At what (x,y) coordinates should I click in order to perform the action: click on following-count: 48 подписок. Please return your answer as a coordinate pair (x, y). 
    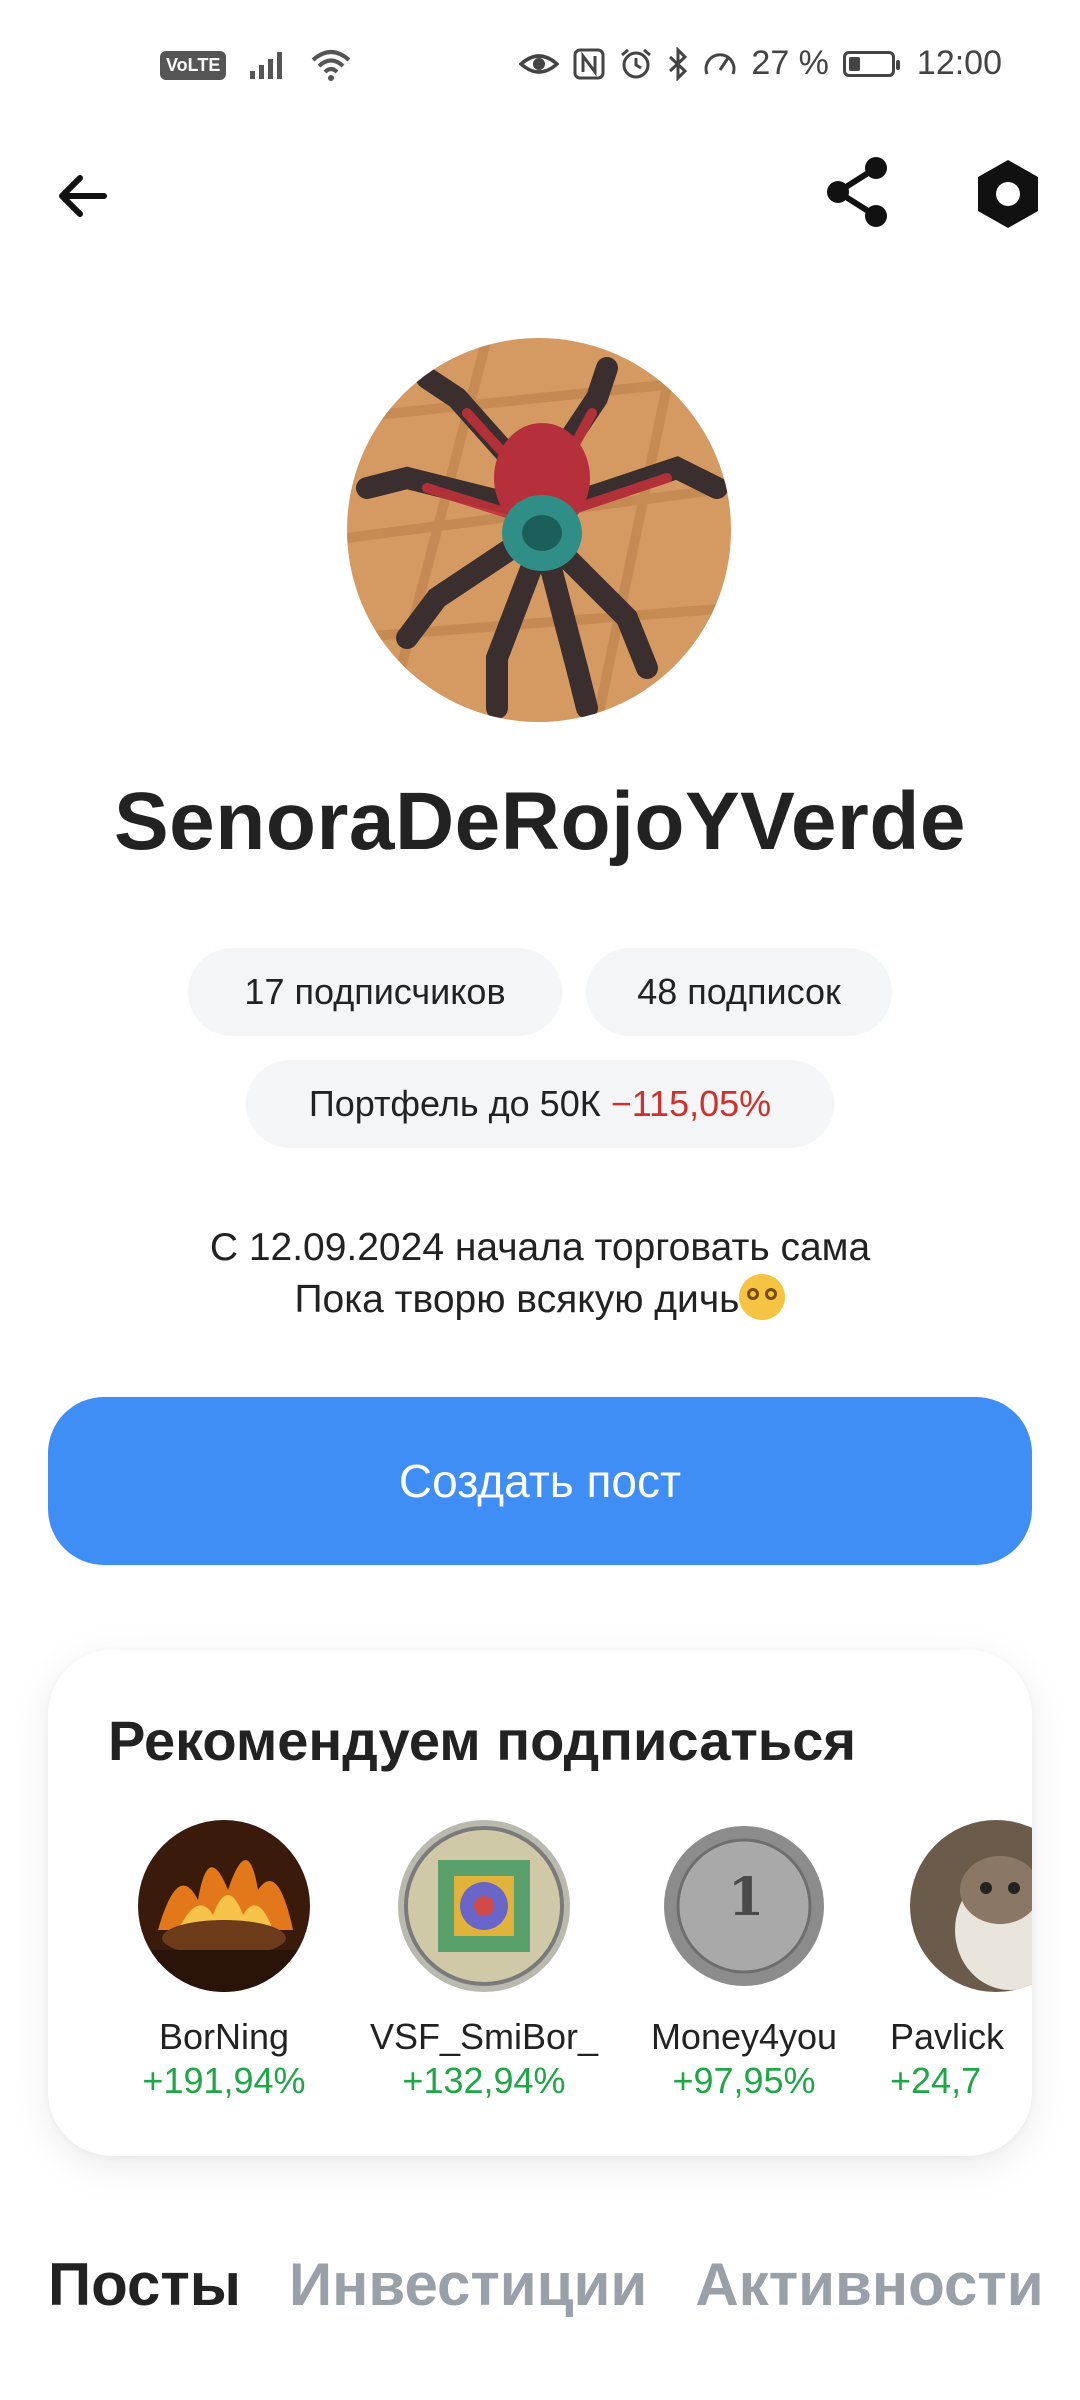
    Looking at the image, I should click on (739, 991).